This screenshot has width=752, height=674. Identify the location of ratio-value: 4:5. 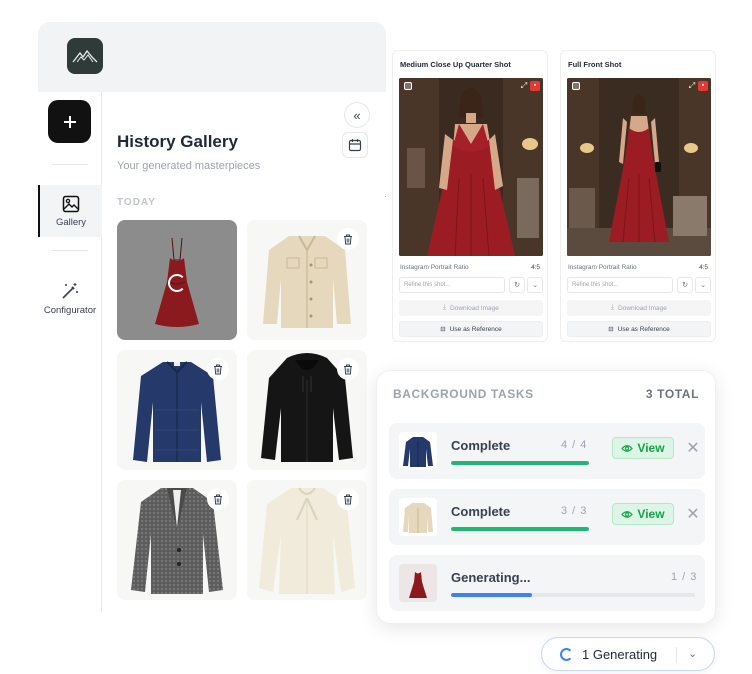
(703, 267).